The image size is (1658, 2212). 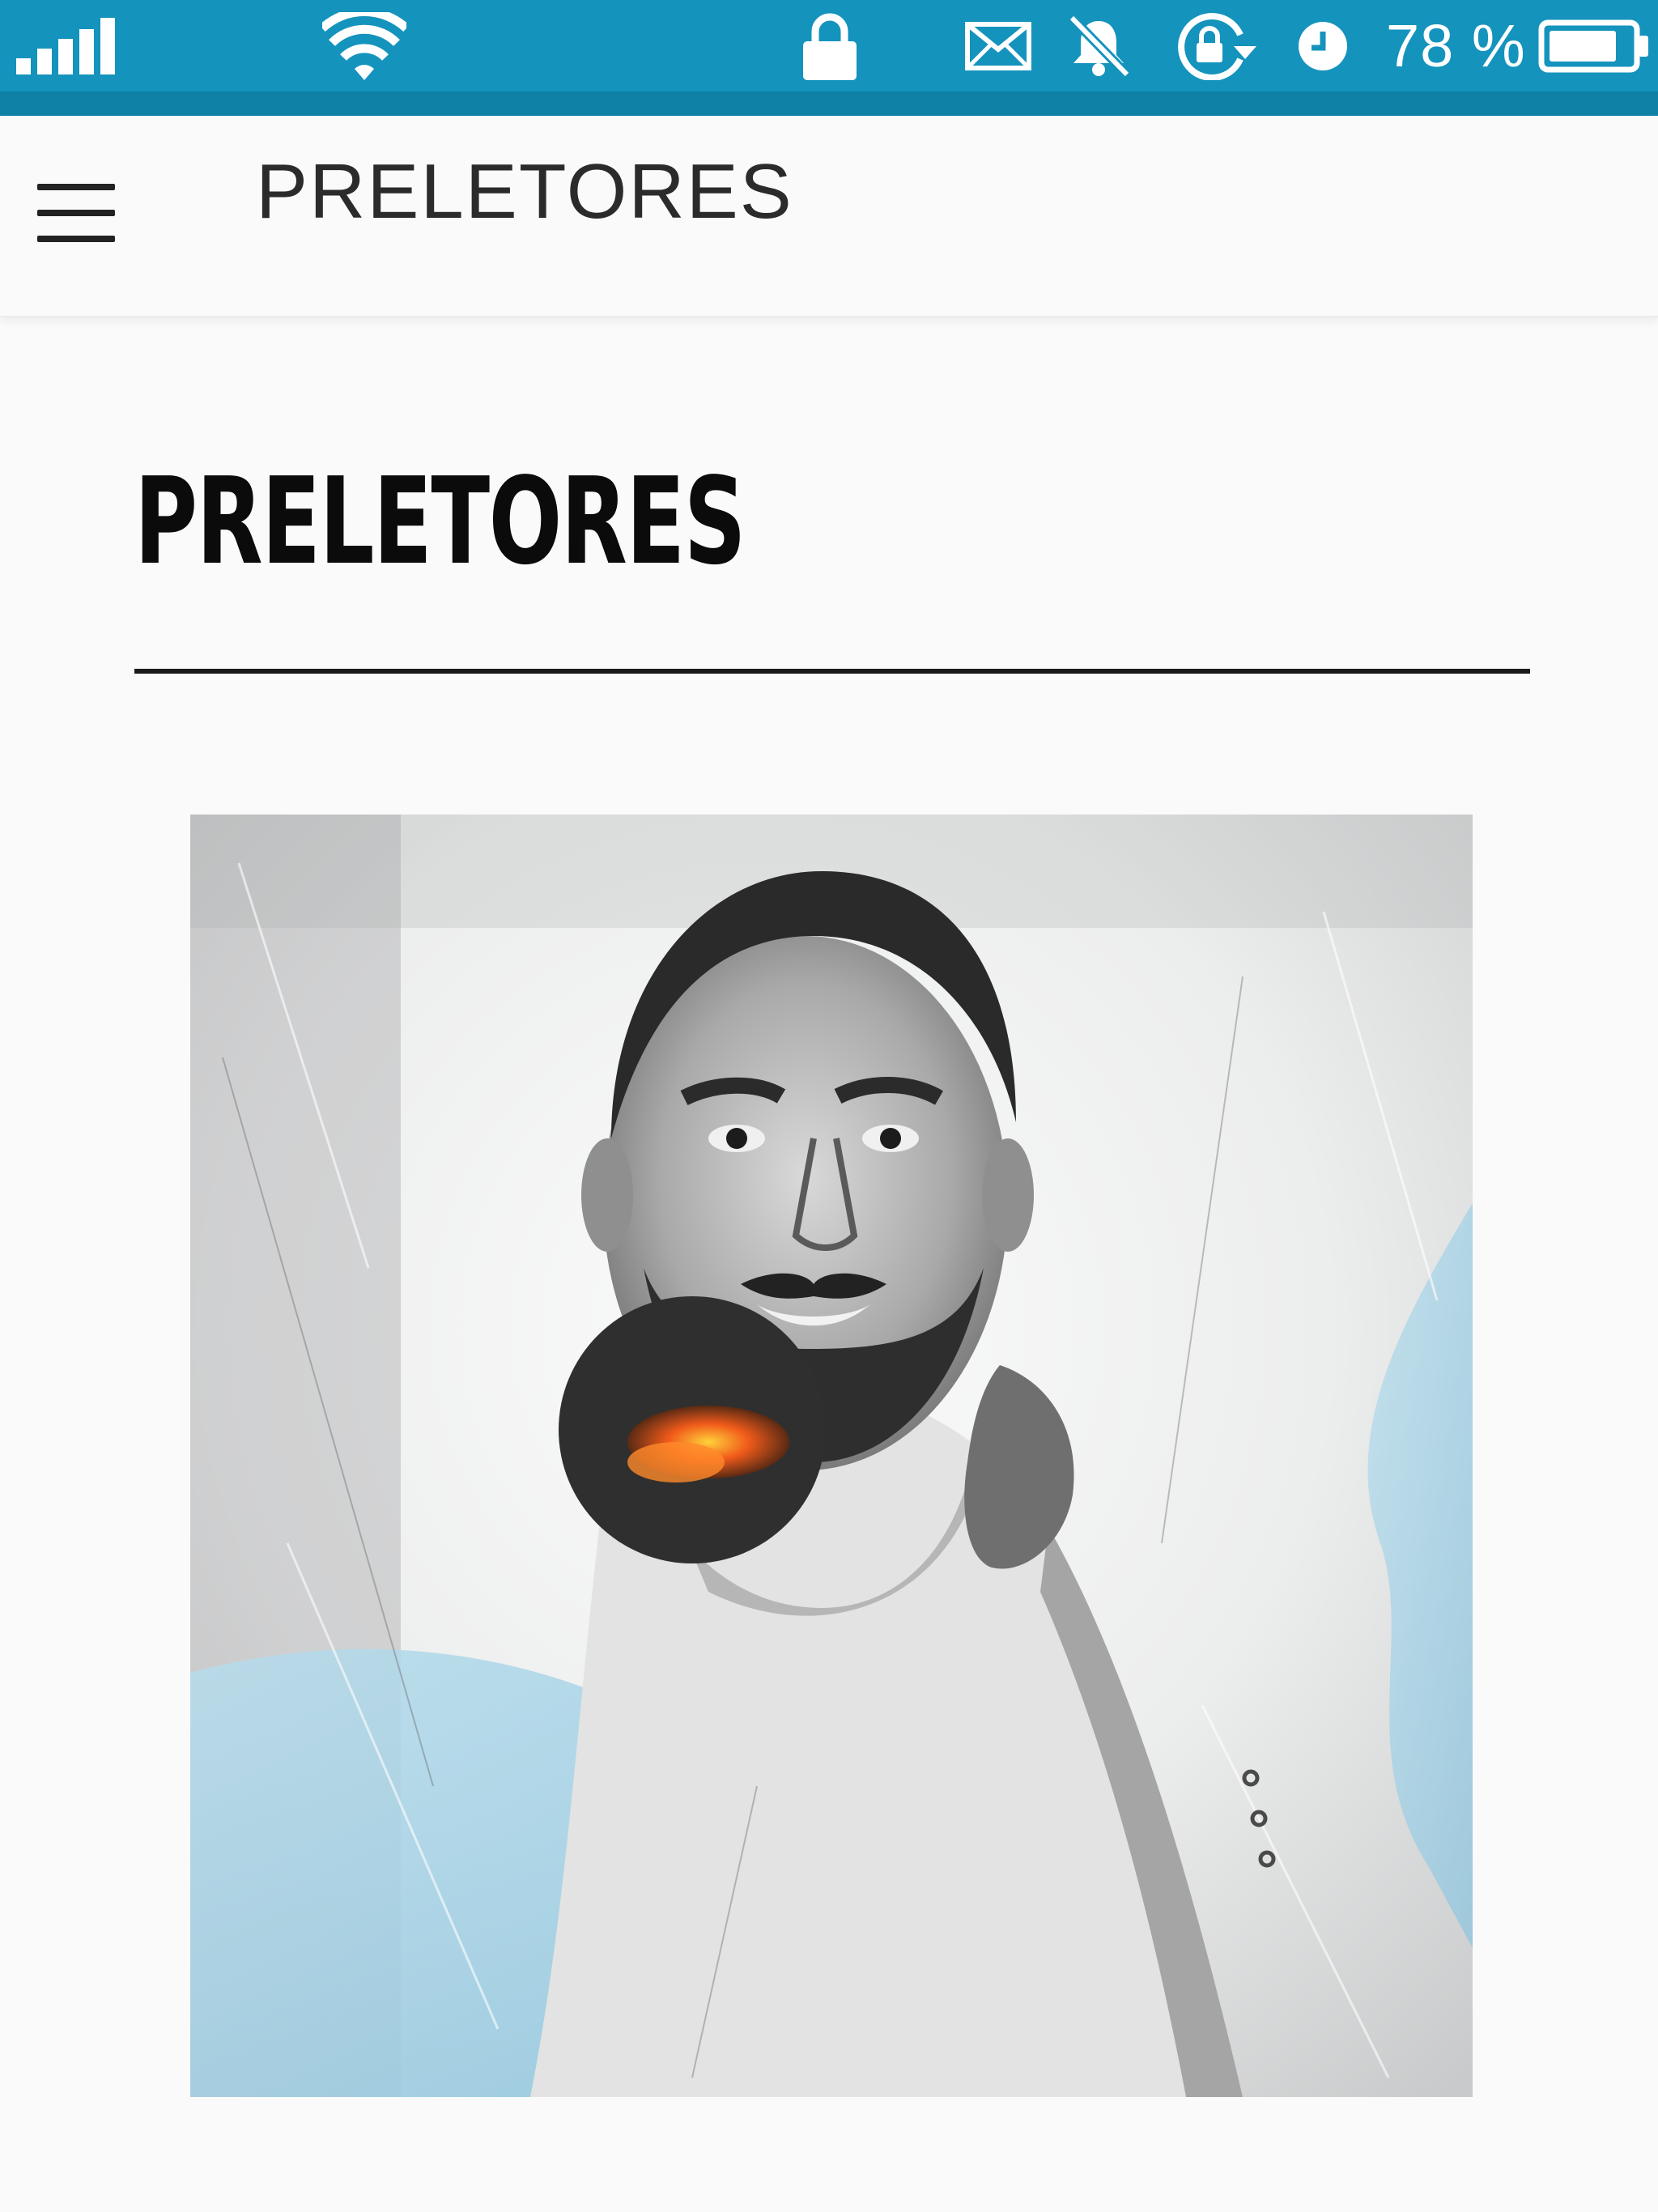 I want to click on page-title: PRELETORES, so click(x=440, y=522).